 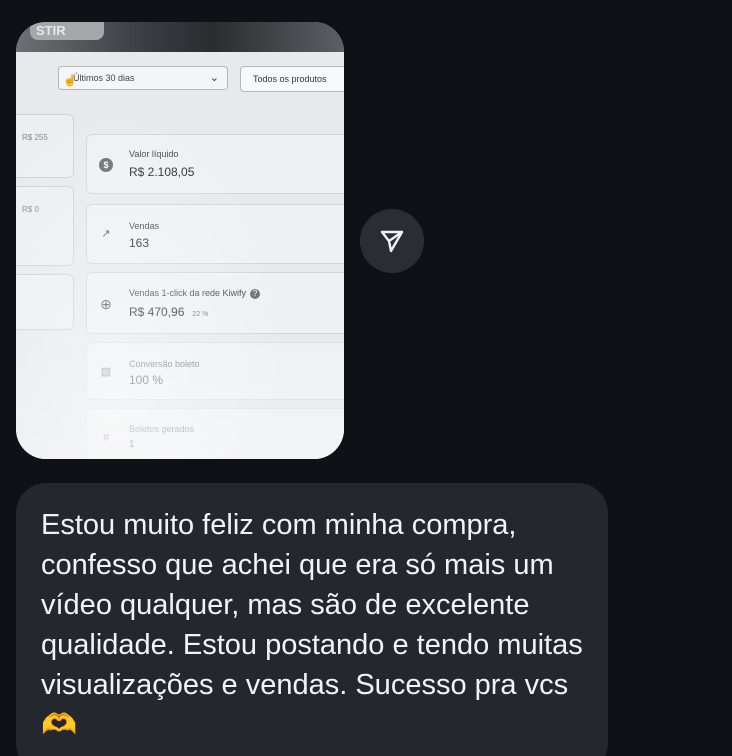 I want to click on stat-card-sales: ↗ Vendas 163, so click(x=215, y=234).